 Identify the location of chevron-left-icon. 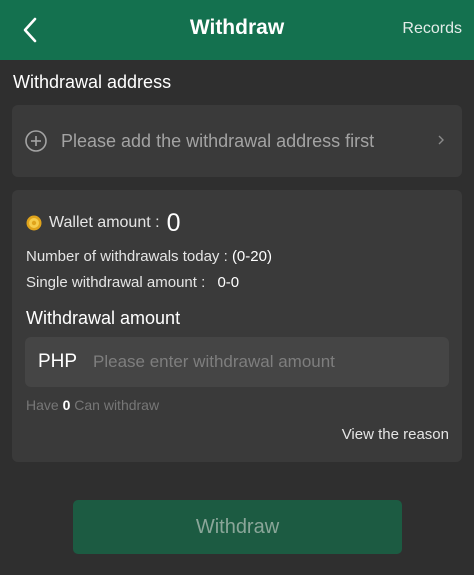
(30, 30).